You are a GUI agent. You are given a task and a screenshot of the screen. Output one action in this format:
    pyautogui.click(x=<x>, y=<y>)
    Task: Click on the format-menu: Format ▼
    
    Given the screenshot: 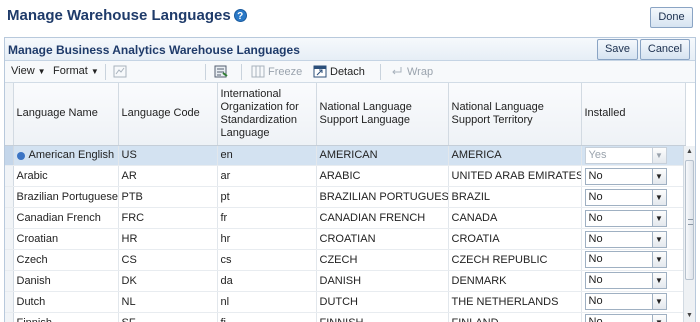 What is the action you would take?
    pyautogui.click(x=76, y=71)
    